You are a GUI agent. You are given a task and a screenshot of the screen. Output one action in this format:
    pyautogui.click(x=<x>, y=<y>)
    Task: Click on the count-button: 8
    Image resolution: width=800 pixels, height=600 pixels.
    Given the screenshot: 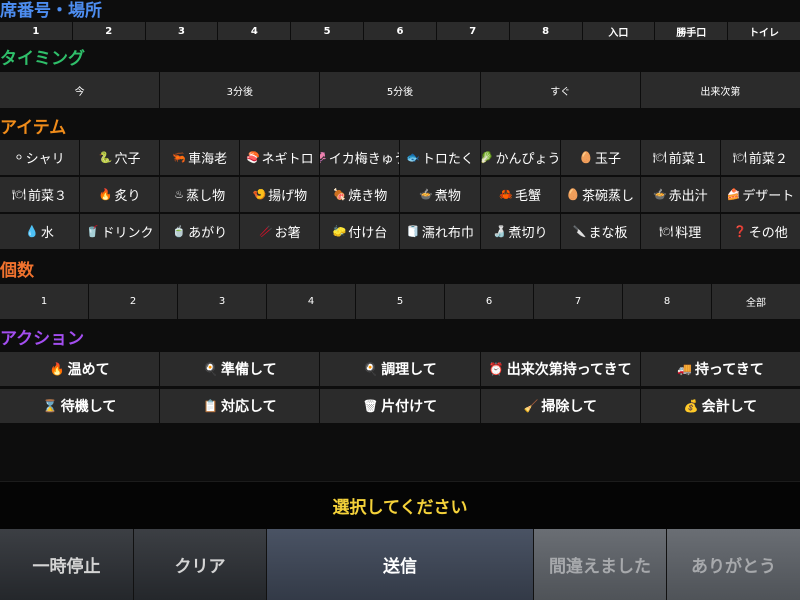 What is the action you would take?
    pyautogui.click(x=667, y=301)
    